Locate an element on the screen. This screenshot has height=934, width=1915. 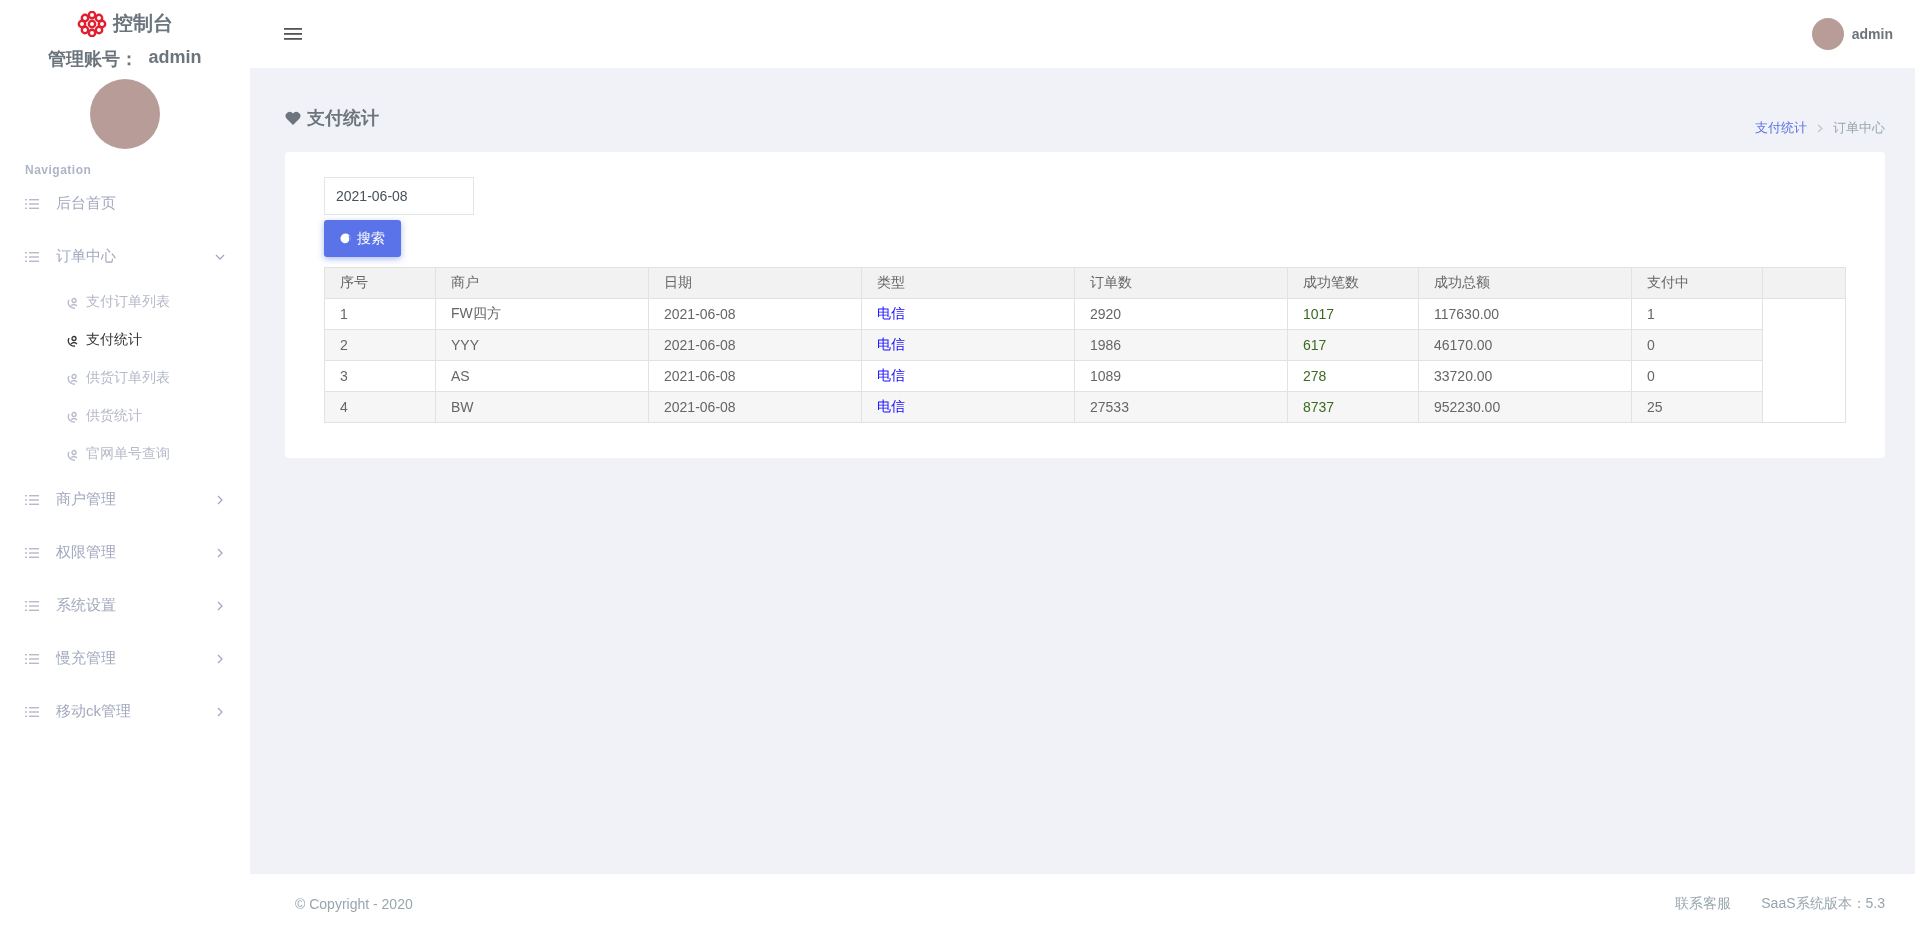
brand-title: 控制台 is located at coordinates (143, 23).